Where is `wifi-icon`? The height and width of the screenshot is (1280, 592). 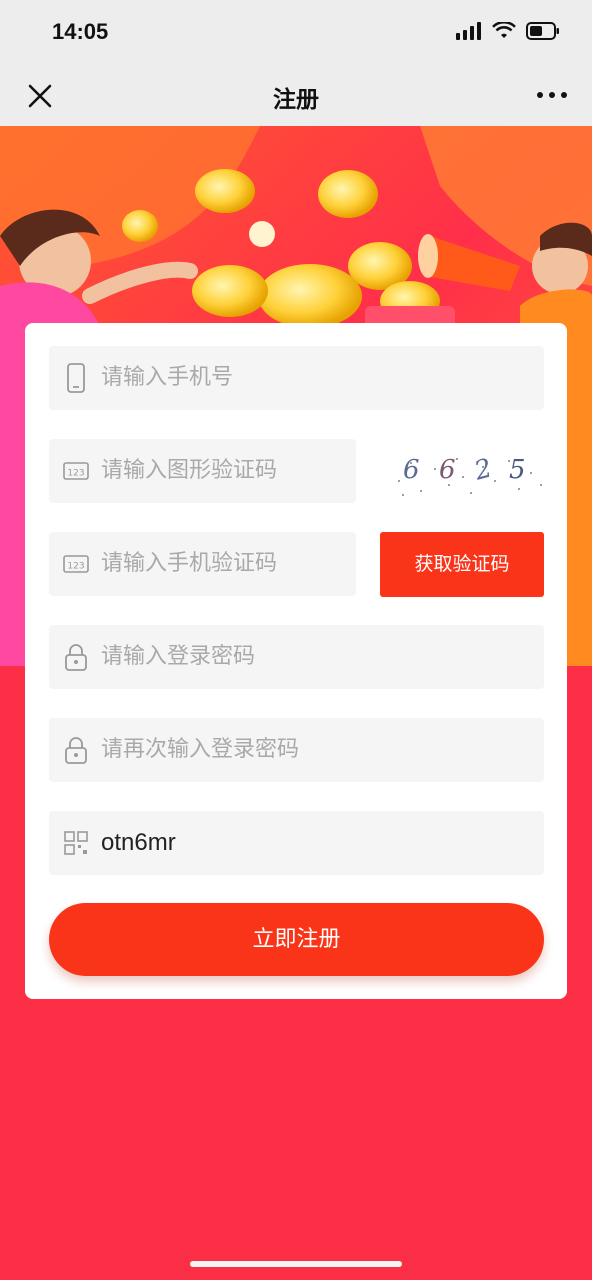
wifi-icon is located at coordinates (504, 30).